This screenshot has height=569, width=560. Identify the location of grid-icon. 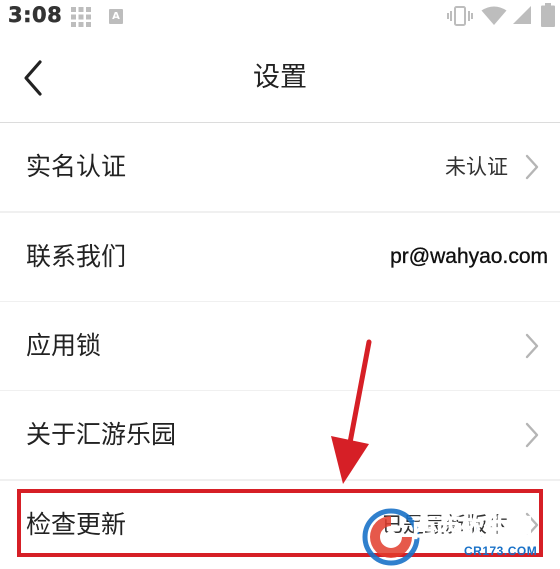
(81, 17).